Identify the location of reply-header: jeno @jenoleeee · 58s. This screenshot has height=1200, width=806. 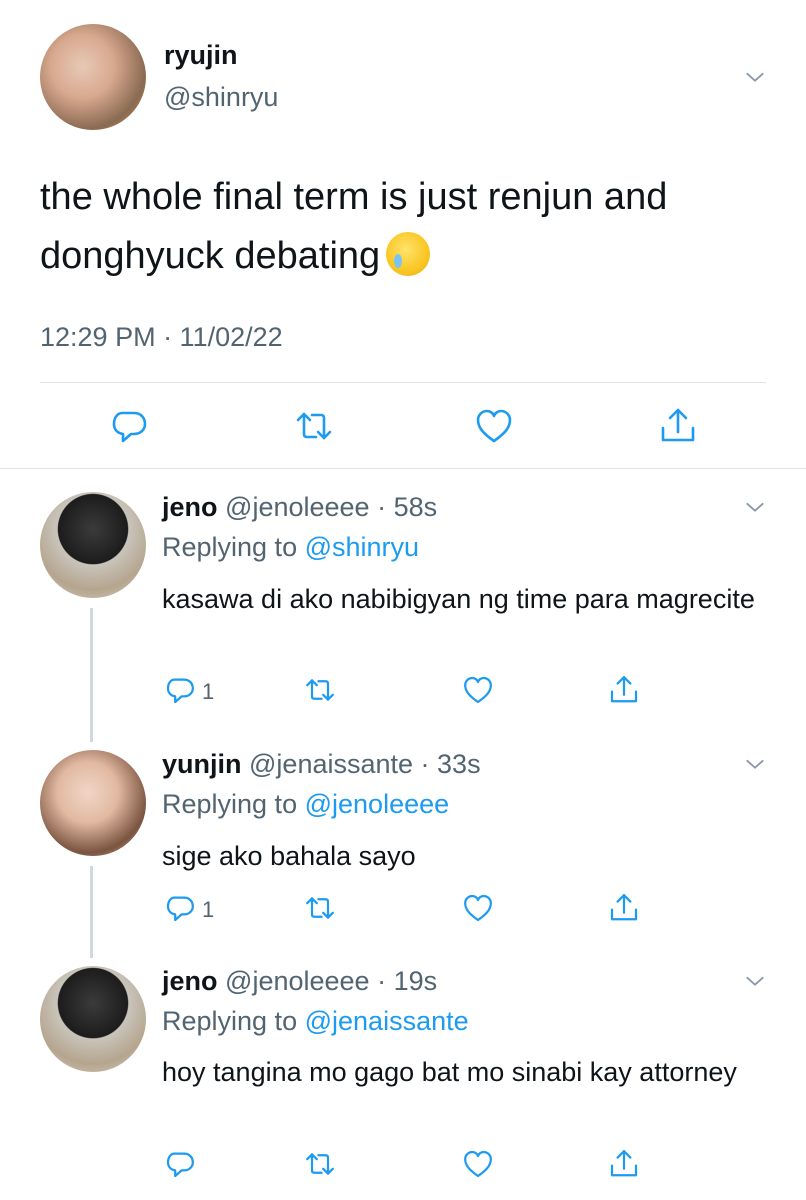
(299, 507).